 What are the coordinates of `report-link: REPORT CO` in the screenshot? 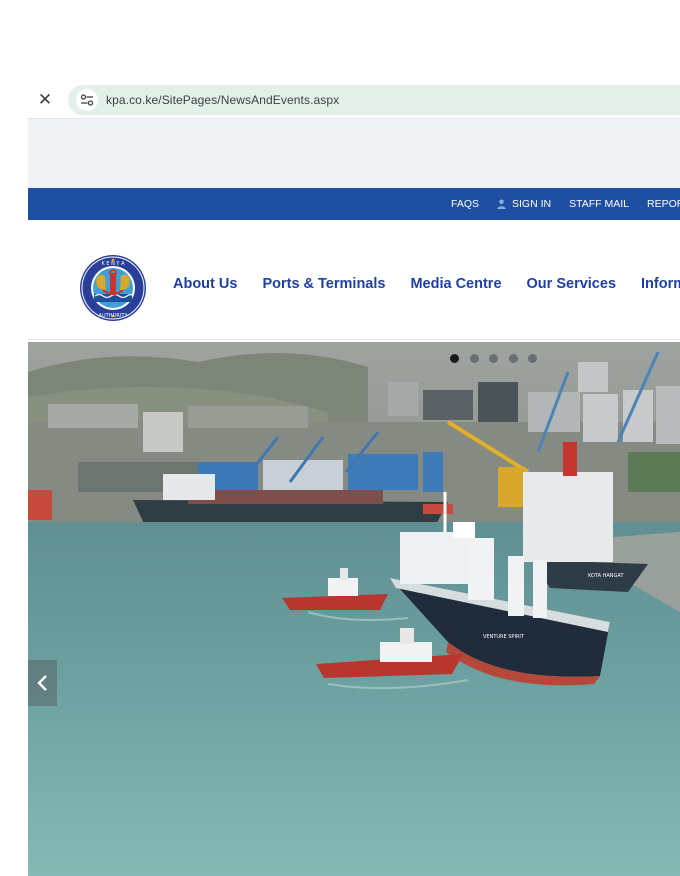 It's located at (663, 204).